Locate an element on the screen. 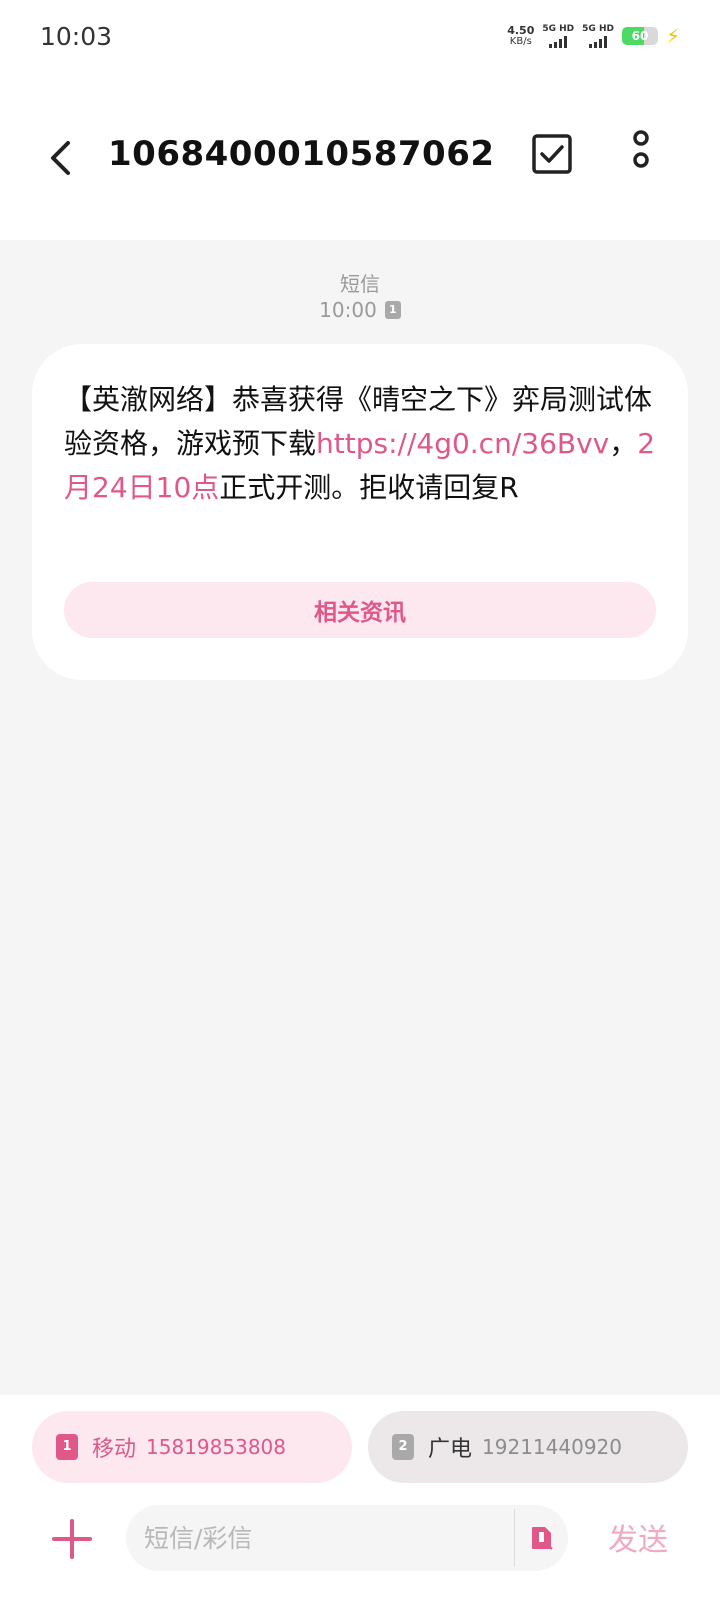 This screenshot has height=1600, width=720. battery-level: 60 is located at coordinates (640, 36).